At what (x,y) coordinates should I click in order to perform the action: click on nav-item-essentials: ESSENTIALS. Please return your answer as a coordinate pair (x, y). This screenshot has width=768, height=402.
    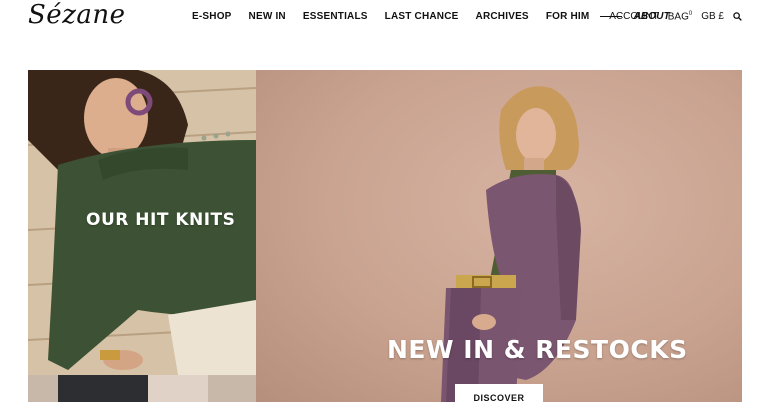
    Looking at the image, I should click on (335, 16).